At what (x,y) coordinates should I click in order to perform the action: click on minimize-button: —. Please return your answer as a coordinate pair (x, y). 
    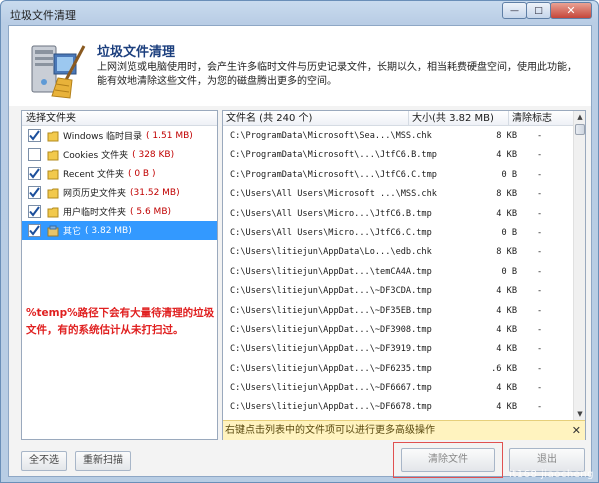
    Looking at the image, I should click on (514, 10).